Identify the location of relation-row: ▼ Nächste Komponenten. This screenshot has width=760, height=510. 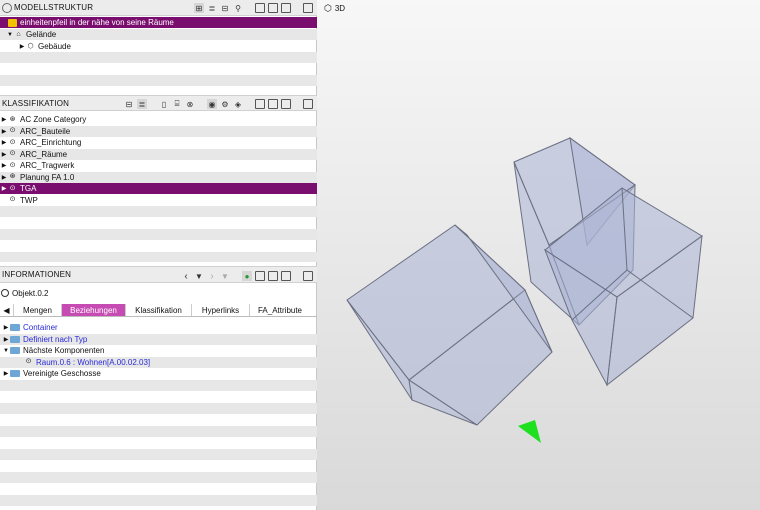
(158, 350).